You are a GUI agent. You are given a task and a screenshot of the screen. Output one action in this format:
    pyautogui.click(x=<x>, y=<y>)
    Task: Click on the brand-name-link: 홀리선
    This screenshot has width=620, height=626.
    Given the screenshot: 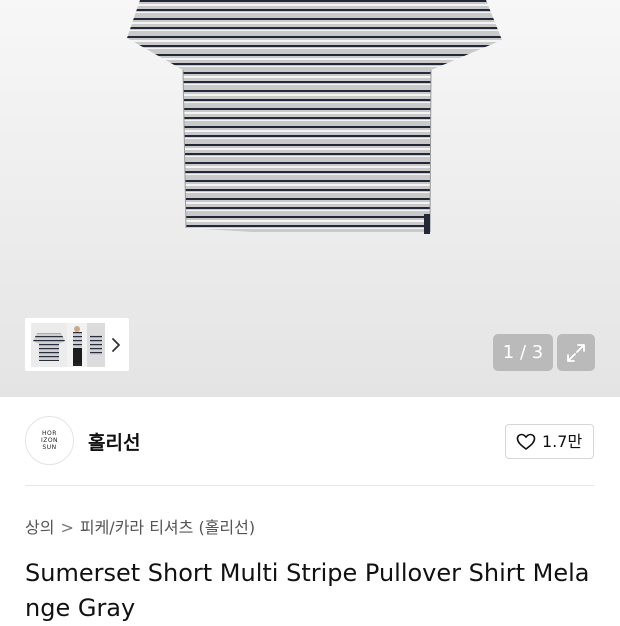 What is the action you would take?
    pyautogui.click(x=114, y=441)
    